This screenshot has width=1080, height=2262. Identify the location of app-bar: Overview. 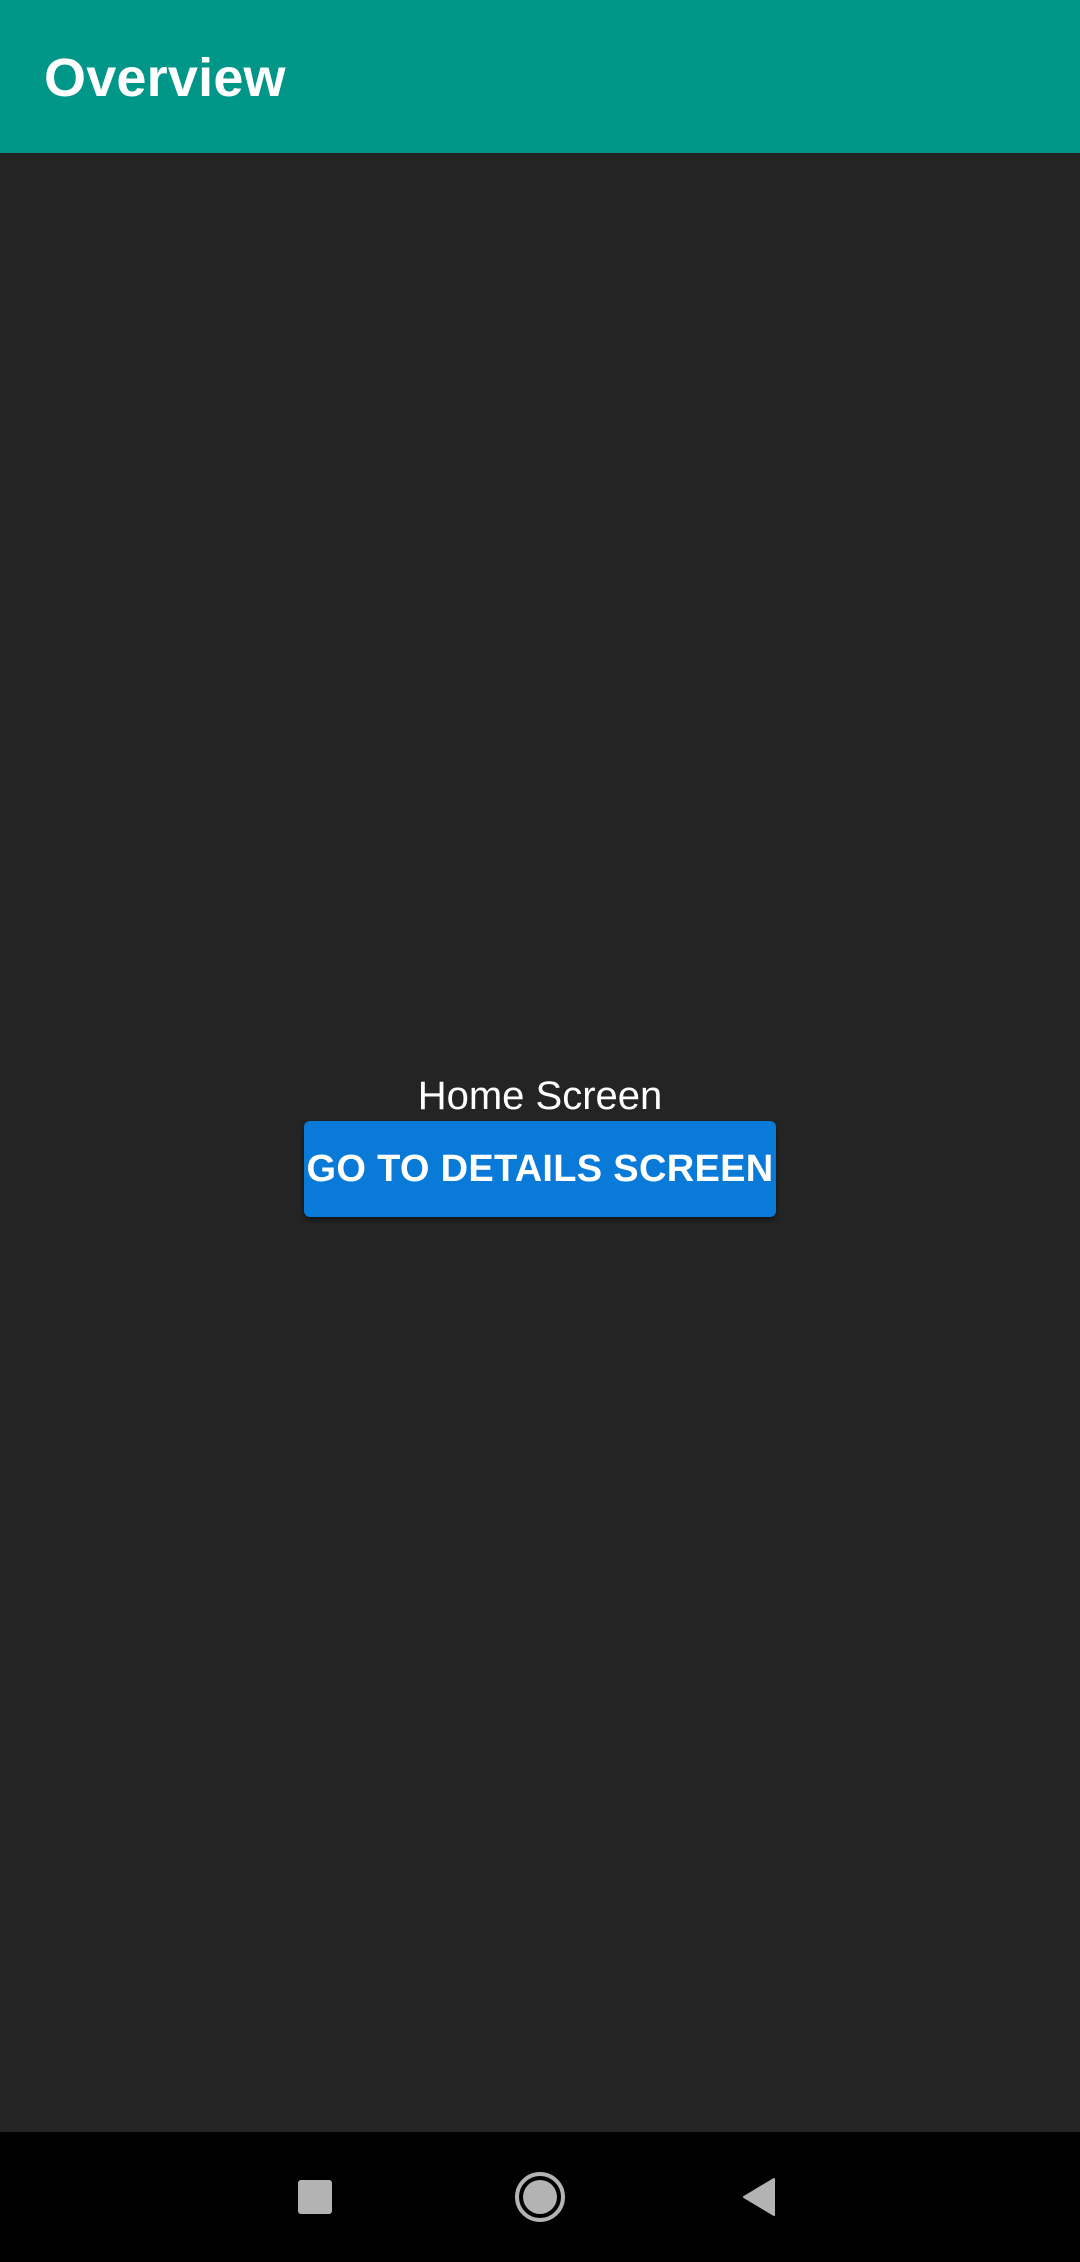
(540, 76).